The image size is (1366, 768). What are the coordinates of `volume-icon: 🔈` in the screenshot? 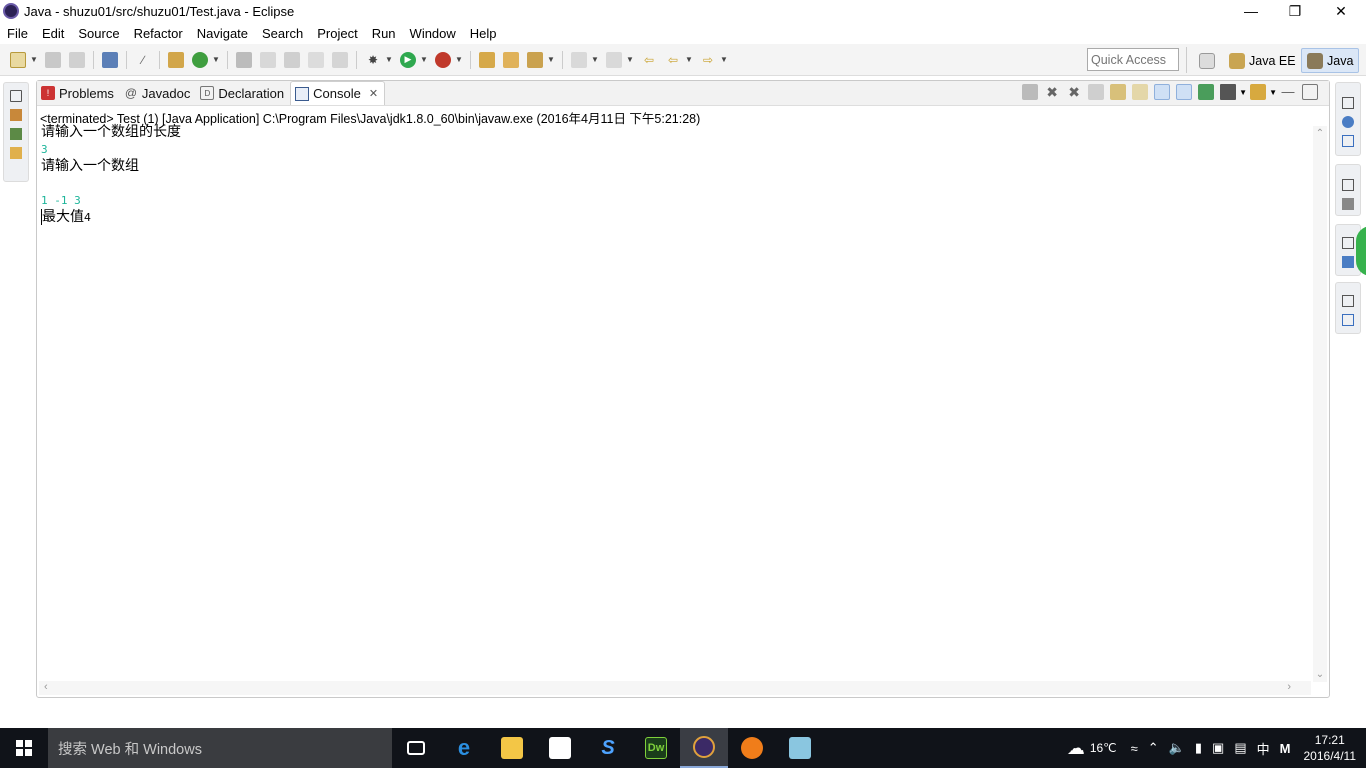 It's located at (1177, 748).